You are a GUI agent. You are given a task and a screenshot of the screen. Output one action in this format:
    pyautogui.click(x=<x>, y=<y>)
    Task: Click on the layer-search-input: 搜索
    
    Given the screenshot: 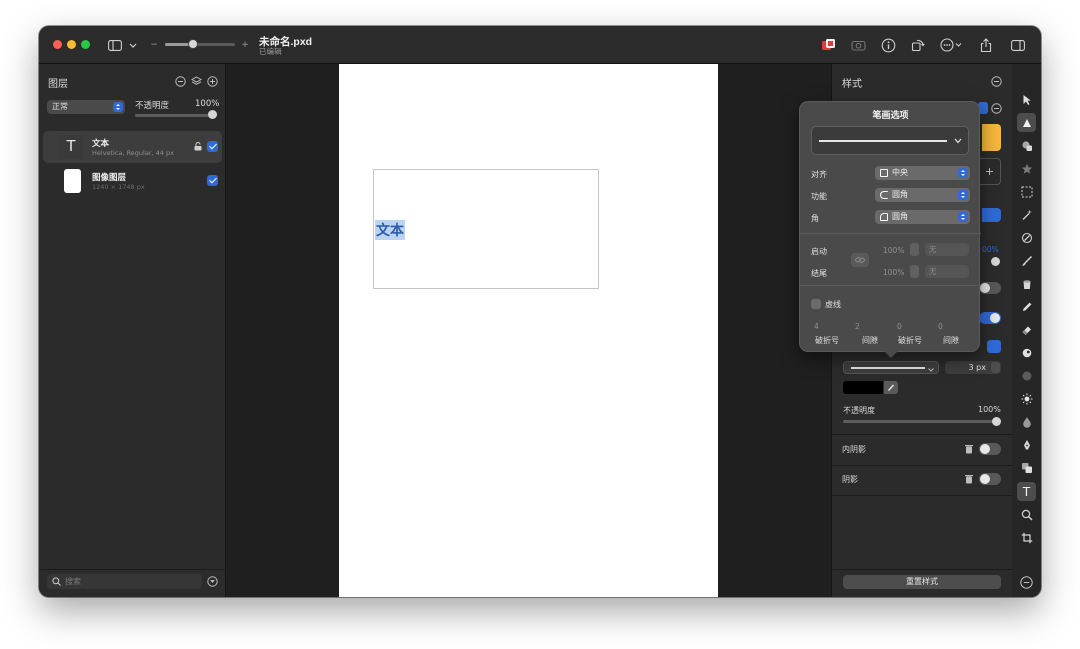 What is the action you would take?
    pyautogui.click(x=124, y=581)
    